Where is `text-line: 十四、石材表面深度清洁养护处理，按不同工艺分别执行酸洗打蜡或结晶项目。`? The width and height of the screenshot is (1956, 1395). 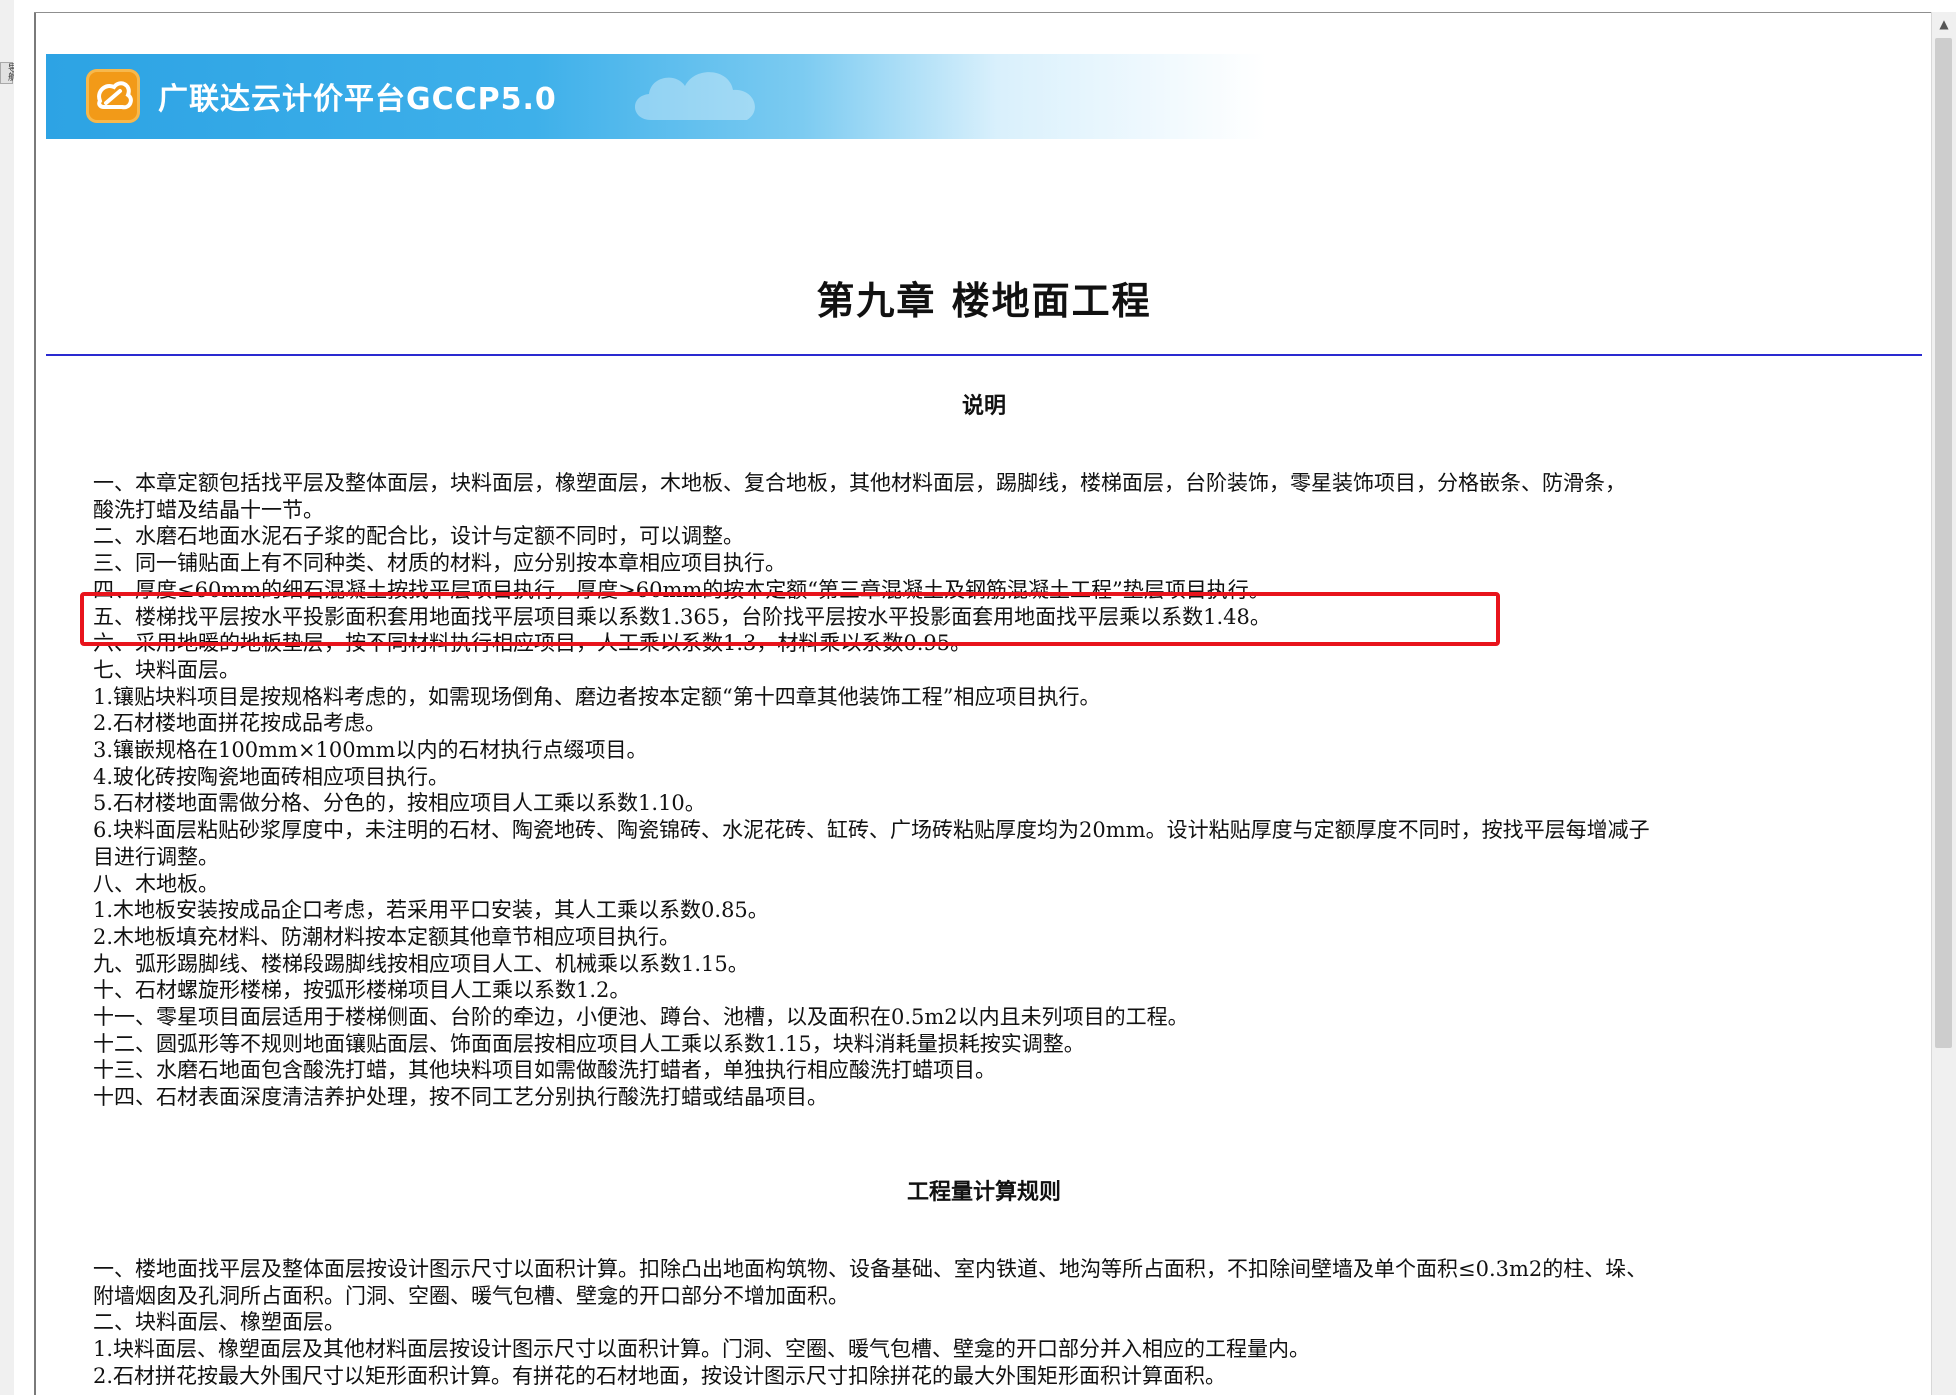 text-line: 十四、石材表面深度清洁养护处理，按不同工艺分别执行酸洗打蜡或结晶项目。 is located at coordinates (460, 1097).